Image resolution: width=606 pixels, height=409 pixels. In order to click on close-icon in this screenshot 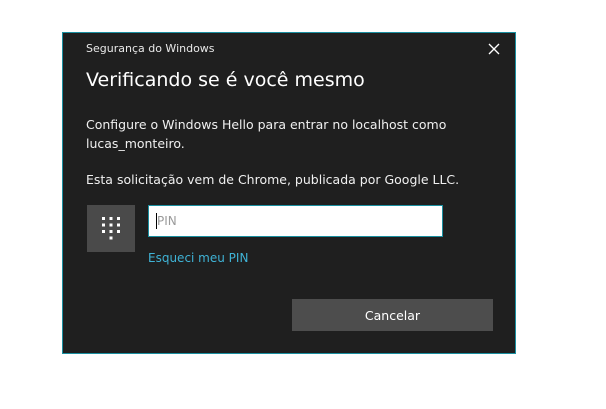, I will do `click(494, 49)`.